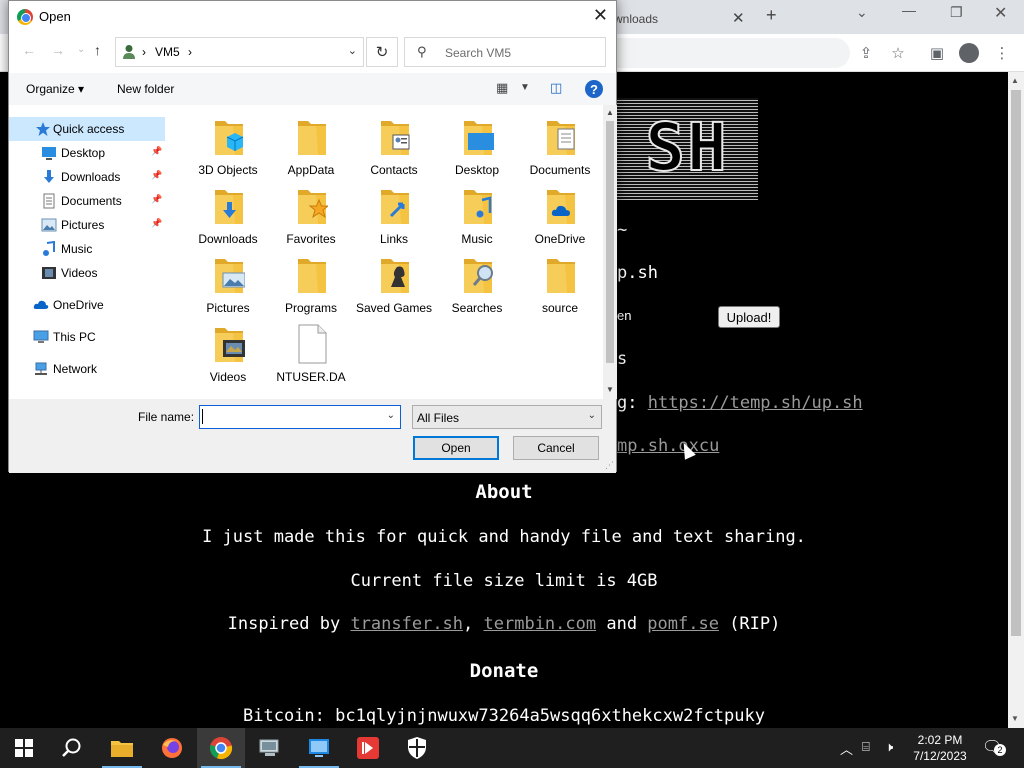  Describe the element at coordinates (507, 417) in the screenshot. I see `file-type-select: All Files ⌄` at that location.